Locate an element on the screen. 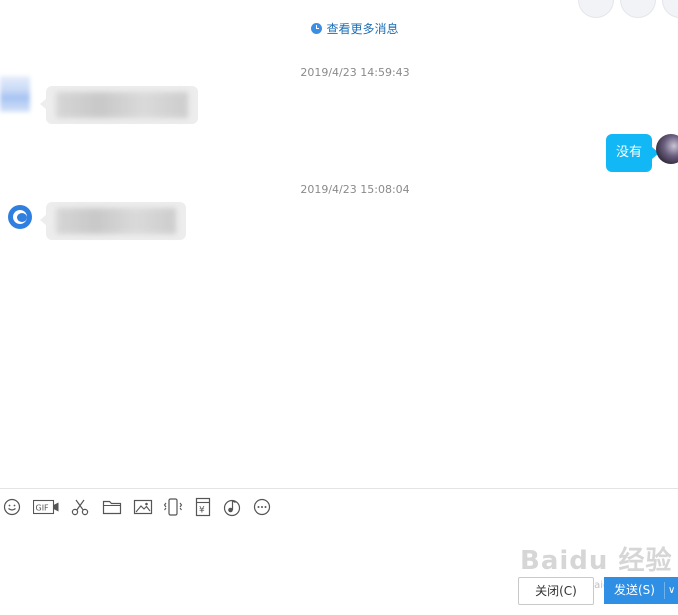 The width and height of the screenshot is (678, 615). outgoing-message-text: 没有 is located at coordinates (628, 152).